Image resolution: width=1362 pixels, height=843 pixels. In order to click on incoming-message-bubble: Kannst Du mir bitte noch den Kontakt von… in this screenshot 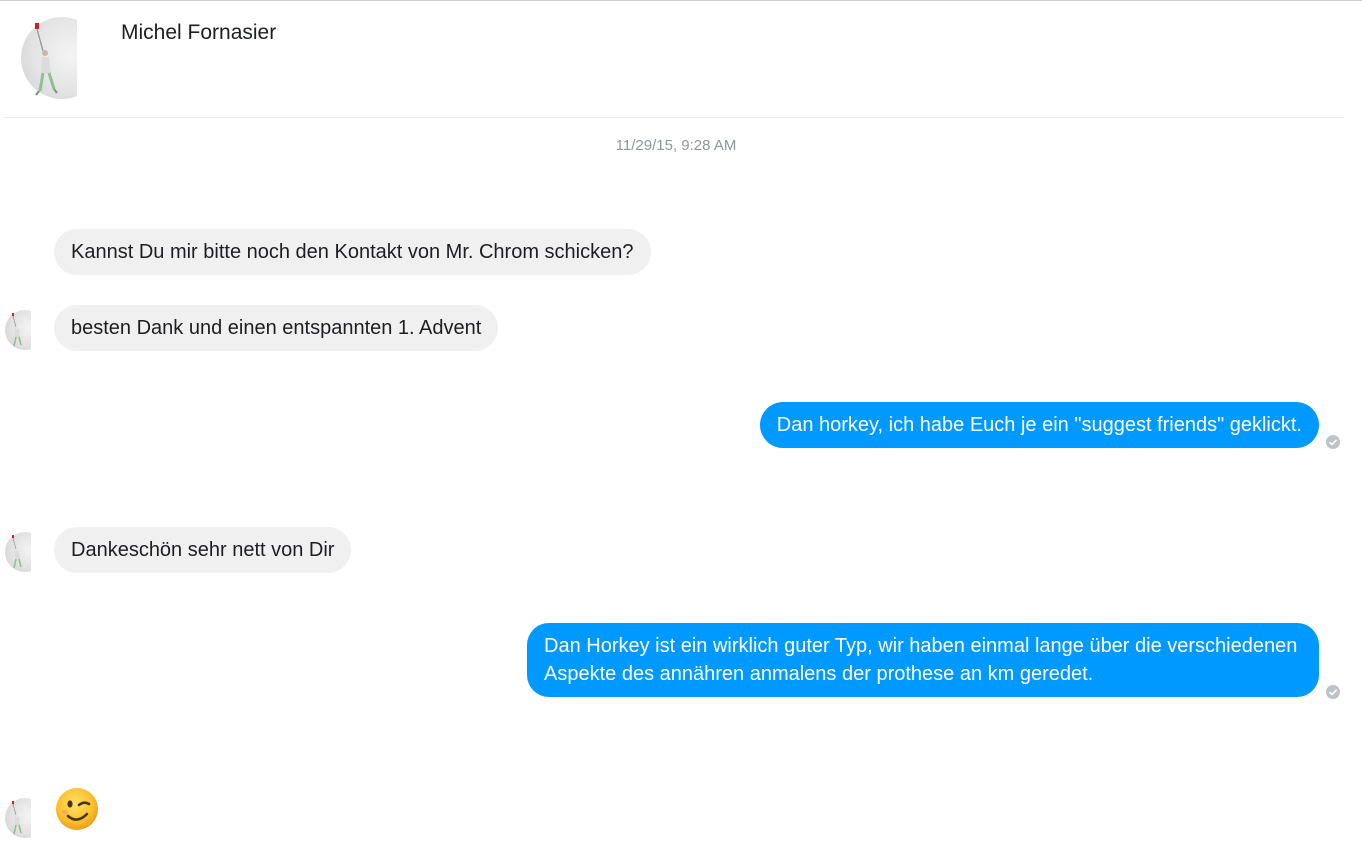, I will do `click(352, 252)`.